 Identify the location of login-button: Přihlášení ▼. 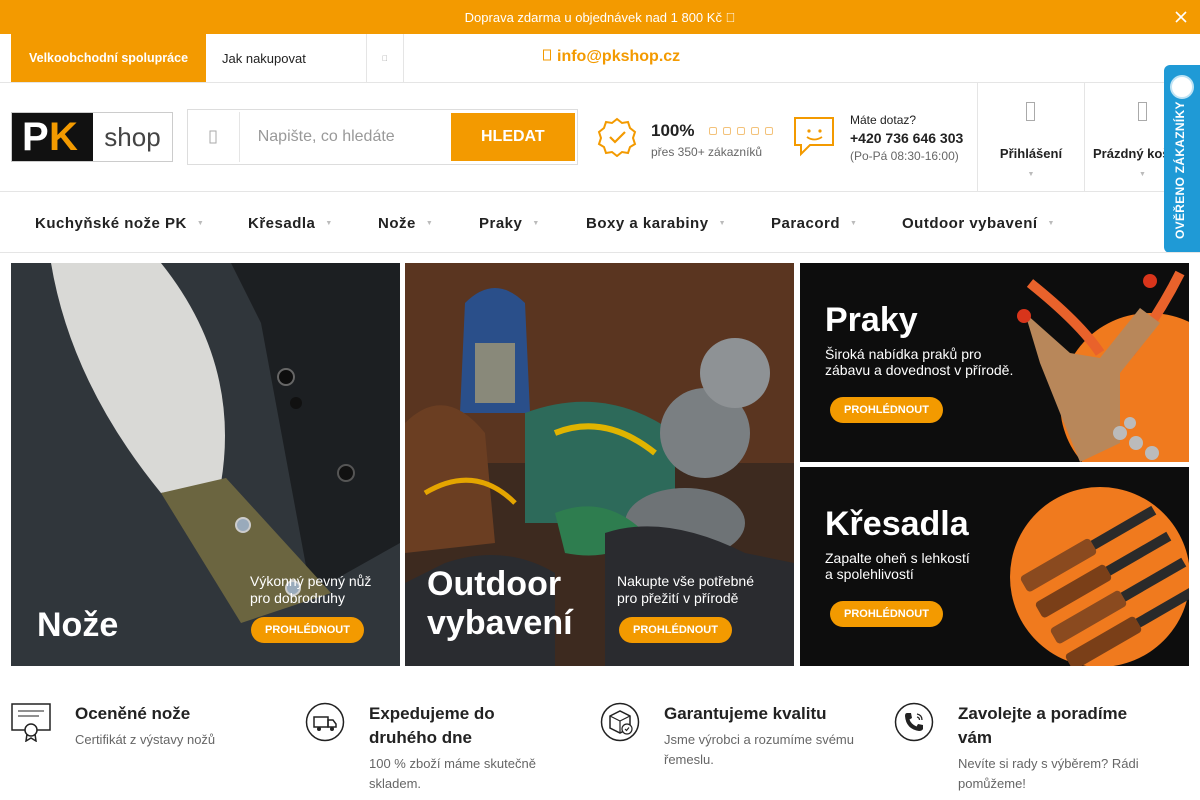
(1030, 137).